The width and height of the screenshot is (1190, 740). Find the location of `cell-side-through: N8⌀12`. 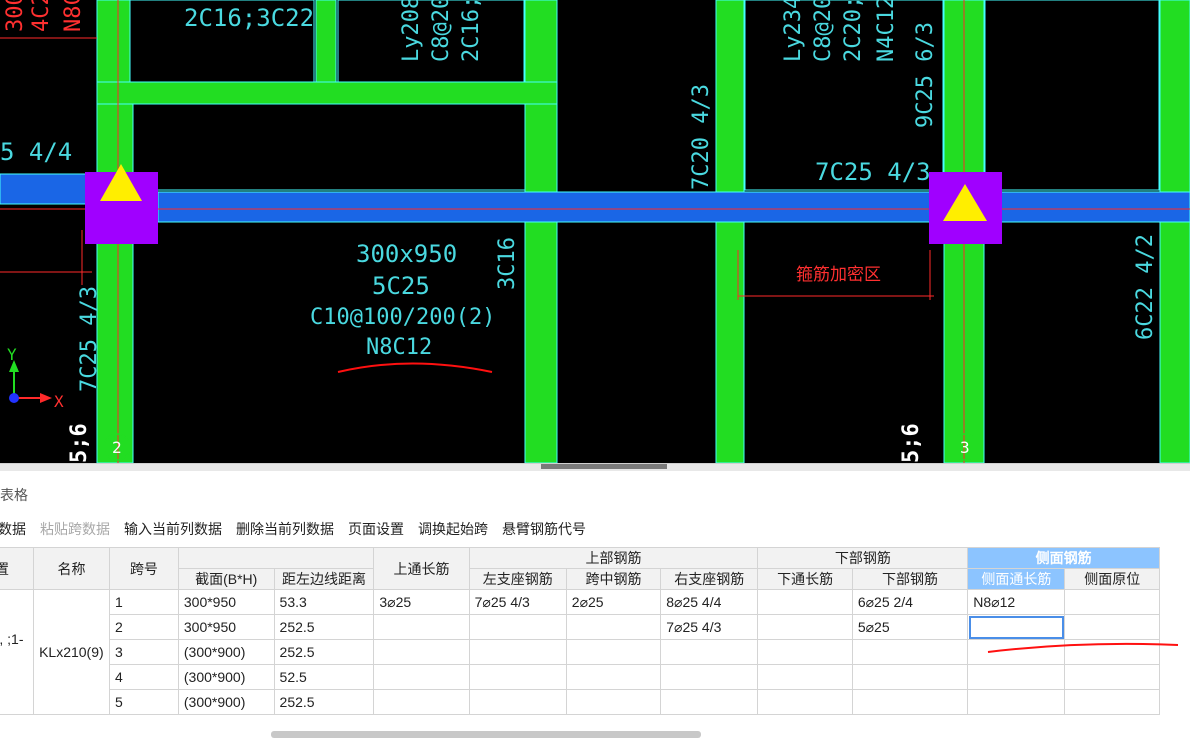

cell-side-through: N8⌀12 is located at coordinates (1016, 602).